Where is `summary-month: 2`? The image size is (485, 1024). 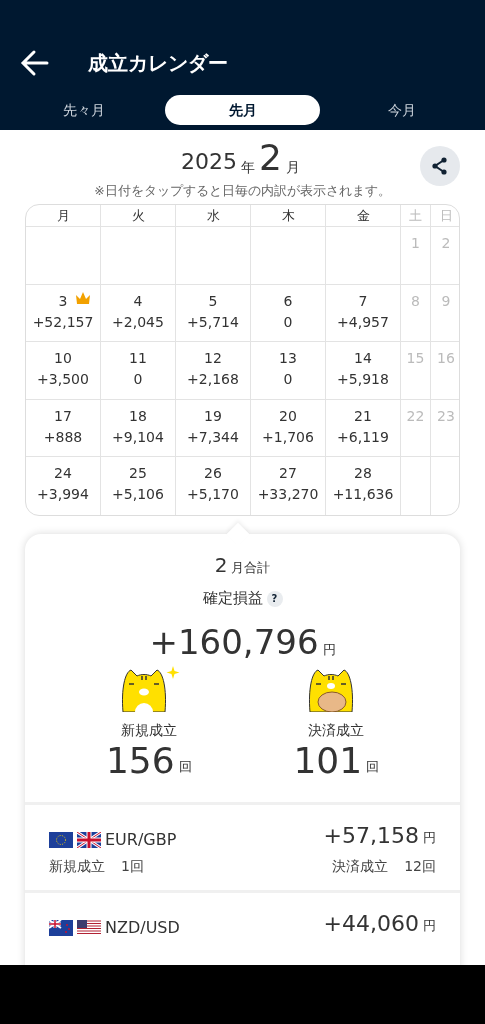
summary-month: 2 is located at coordinates (221, 564).